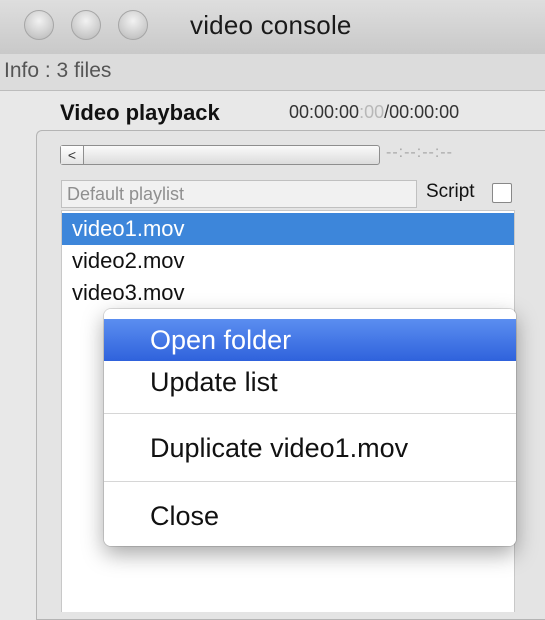 Image resolution: width=545 pixels, height=620 pixels. Describe the element at coordinates (288, 261) in the screenshot. I see `list-item: video2.mov` at that location.